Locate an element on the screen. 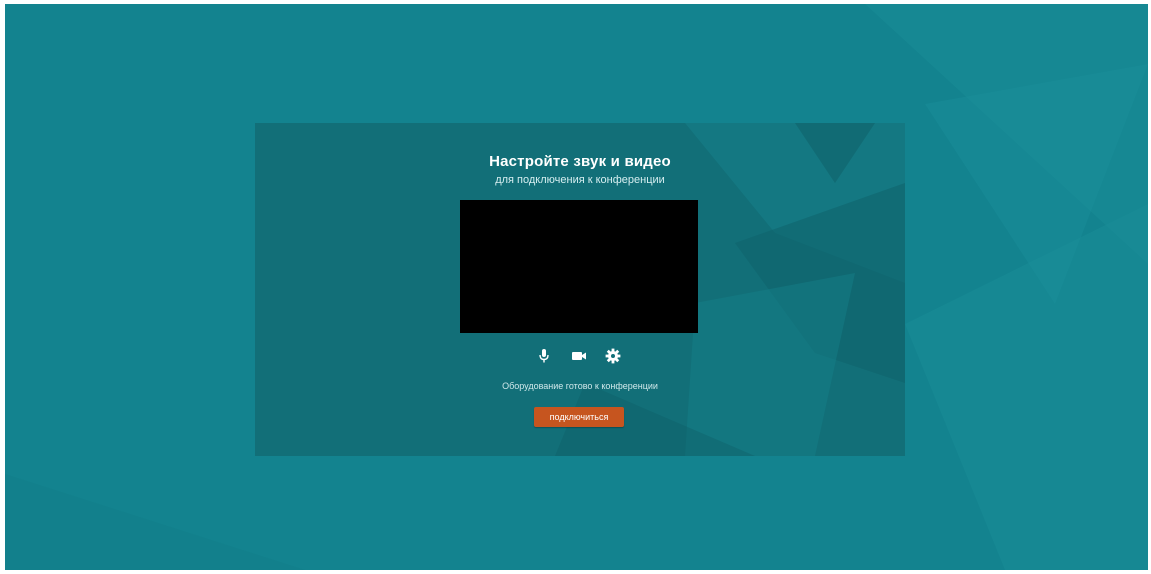 This screenshot has width=1151, height=574. setup-subtitle: для подключения к конференции is located at coordinates (580, 180).